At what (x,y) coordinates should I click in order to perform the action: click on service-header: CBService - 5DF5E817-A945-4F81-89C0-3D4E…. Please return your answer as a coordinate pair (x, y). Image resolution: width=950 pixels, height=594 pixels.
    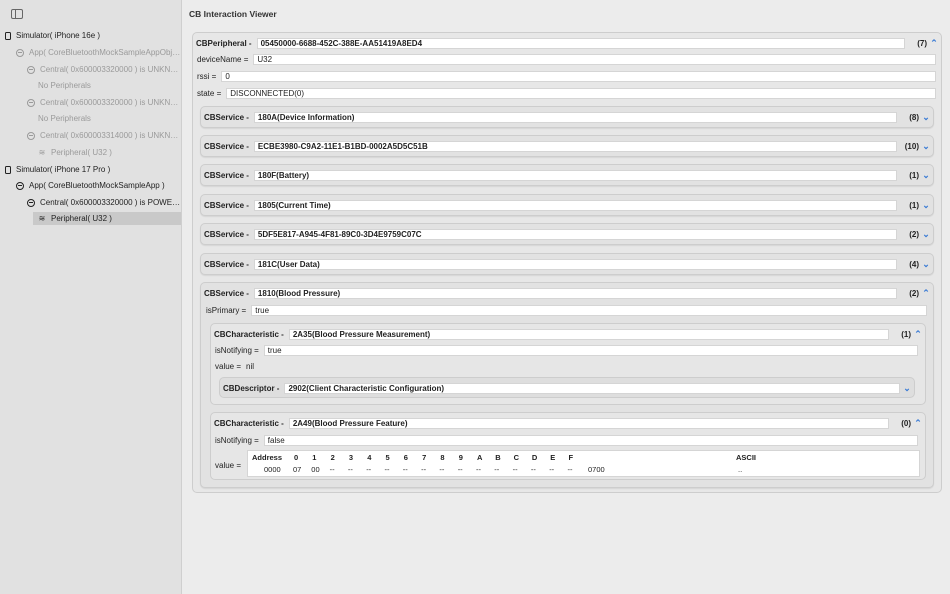
    Looking at the image, I should click on (567, 234).